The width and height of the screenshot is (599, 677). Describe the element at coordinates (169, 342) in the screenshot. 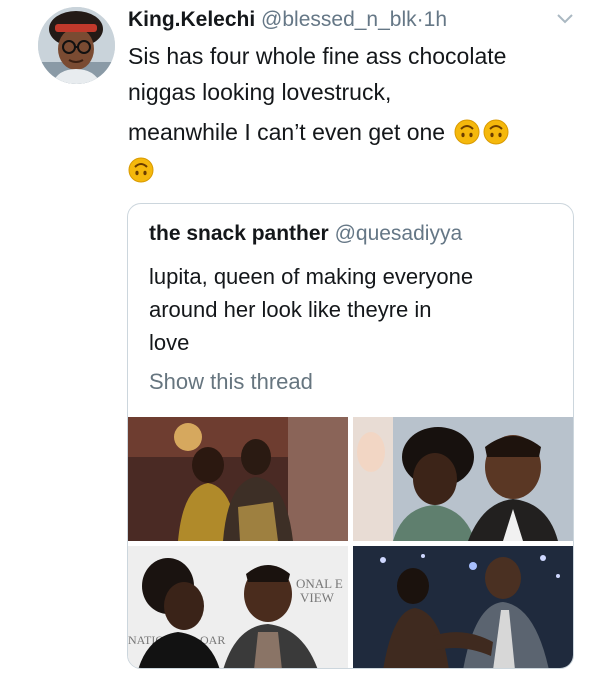

I see `quoted-text-line: love` at that location.